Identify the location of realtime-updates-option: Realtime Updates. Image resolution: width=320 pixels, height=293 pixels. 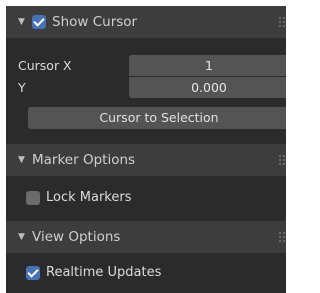
(93, 272).